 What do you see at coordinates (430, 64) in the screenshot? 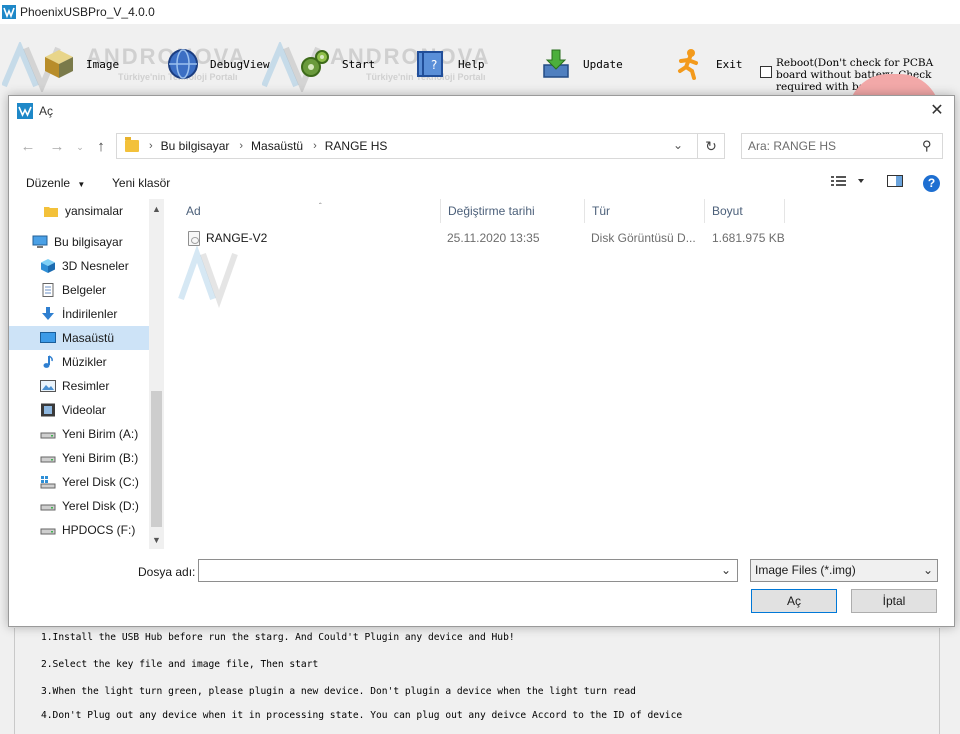
I see `help-book-icon: ?` at bounding box center [430, 64].